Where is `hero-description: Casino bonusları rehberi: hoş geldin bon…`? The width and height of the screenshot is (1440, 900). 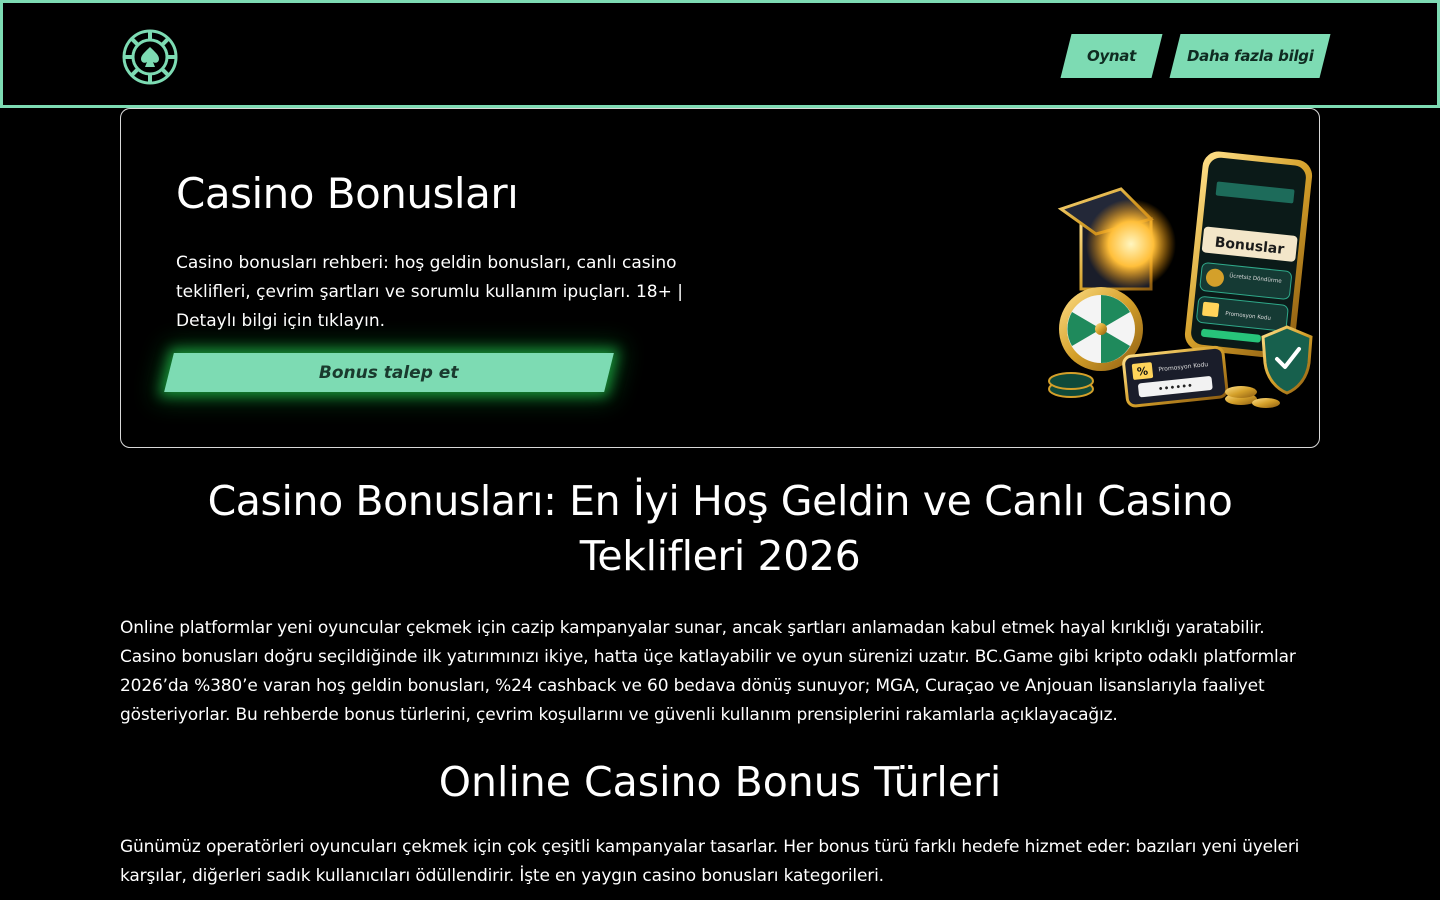 hero-description: Casino bonusları rehberi: hoş geldin bon… is located at coordinates (429, 292).